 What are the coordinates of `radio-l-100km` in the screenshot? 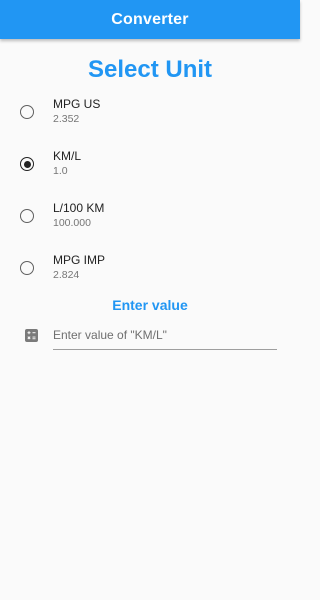 It's located at (27, 216).